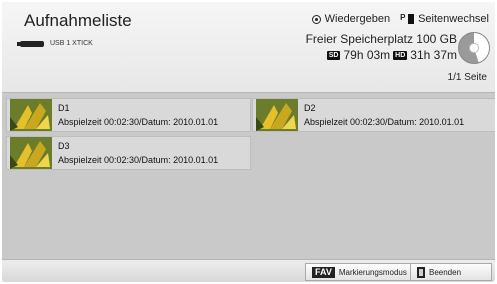 Image resolution: width=497 pixels, height=284 pixels. What do you see at coordinates (474, 48) in the screenshot?
I see `disk-usage-icon` at bounding box center [474, 48].